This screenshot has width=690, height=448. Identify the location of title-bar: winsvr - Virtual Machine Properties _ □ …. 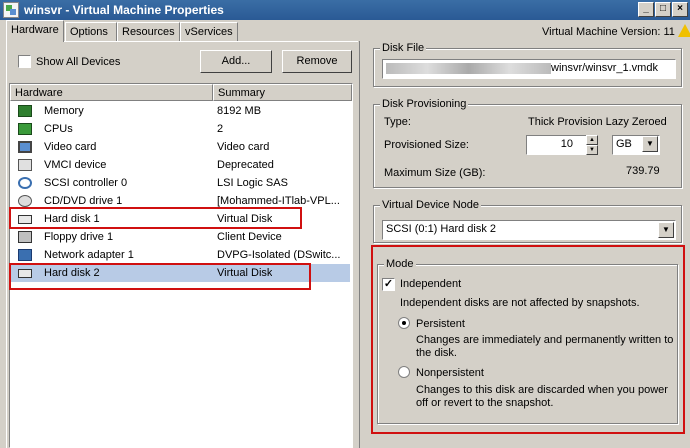
(345, 10).